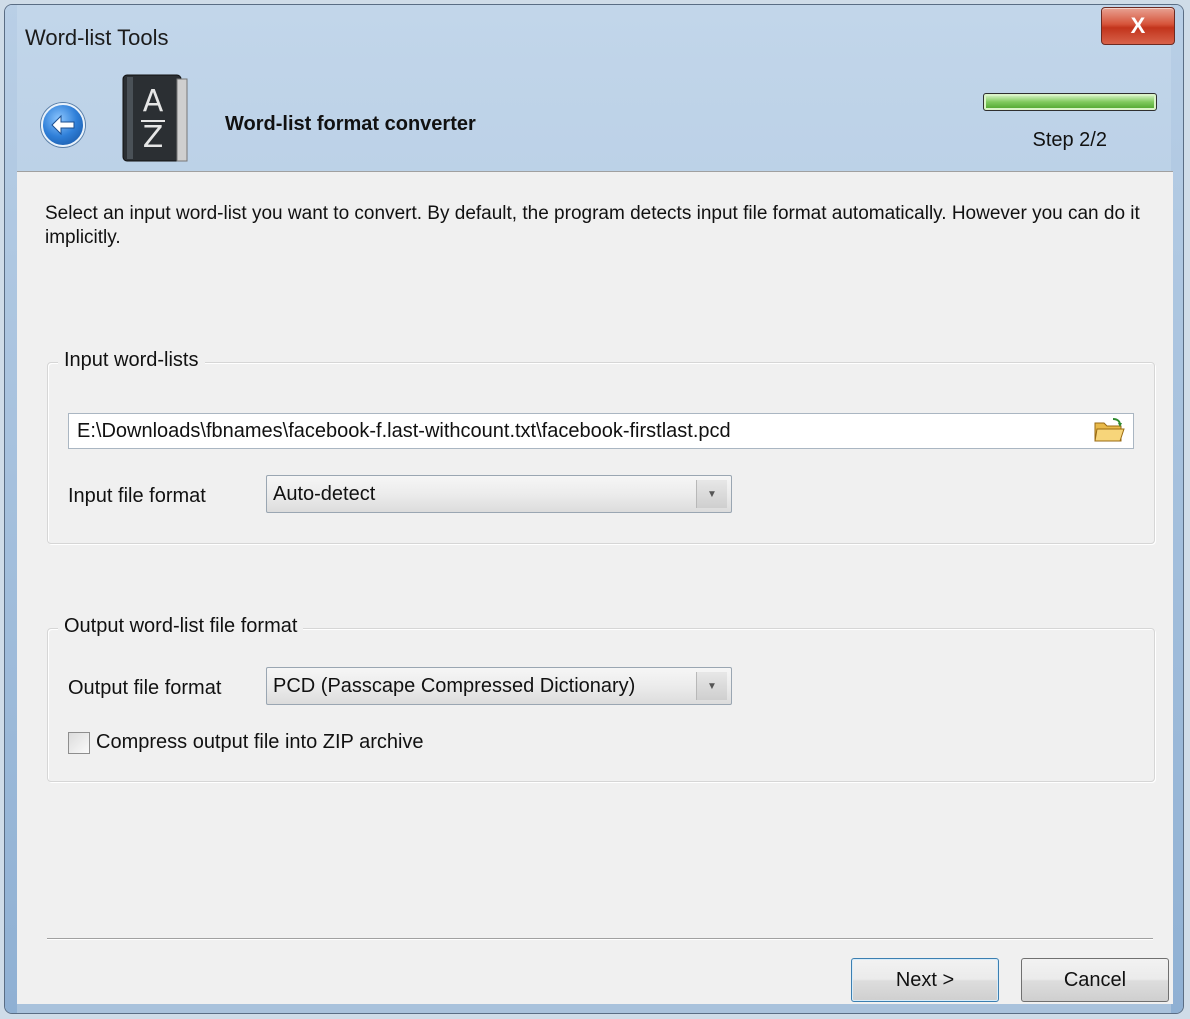 Image resolution: width=1190 pixels, height=1019 pixels. I want to click on close-icon: X, so click(1138, 25).